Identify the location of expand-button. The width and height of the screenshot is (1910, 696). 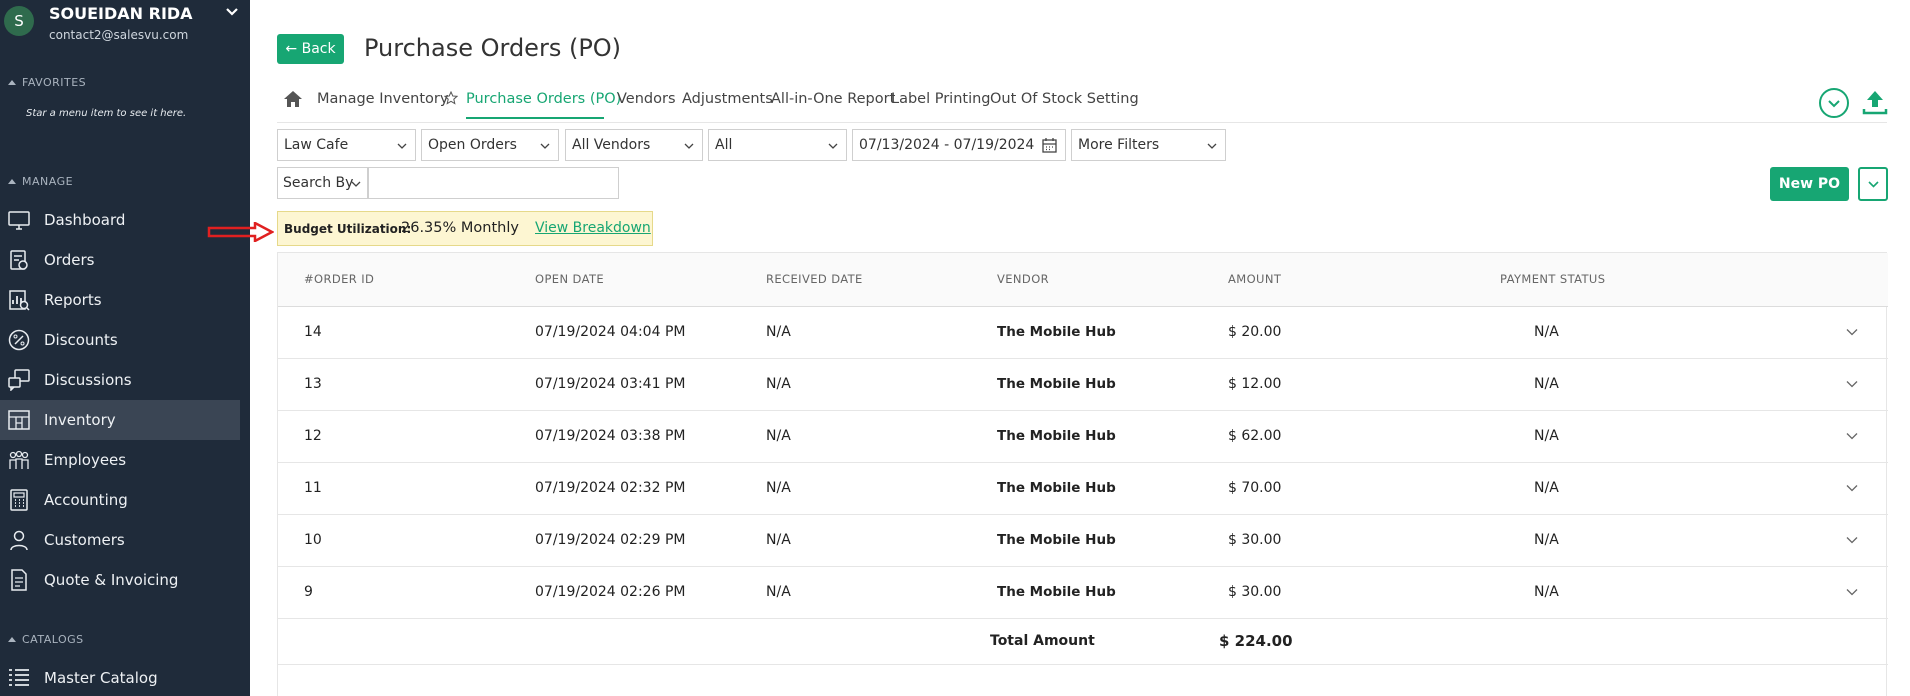
(1834, 103).